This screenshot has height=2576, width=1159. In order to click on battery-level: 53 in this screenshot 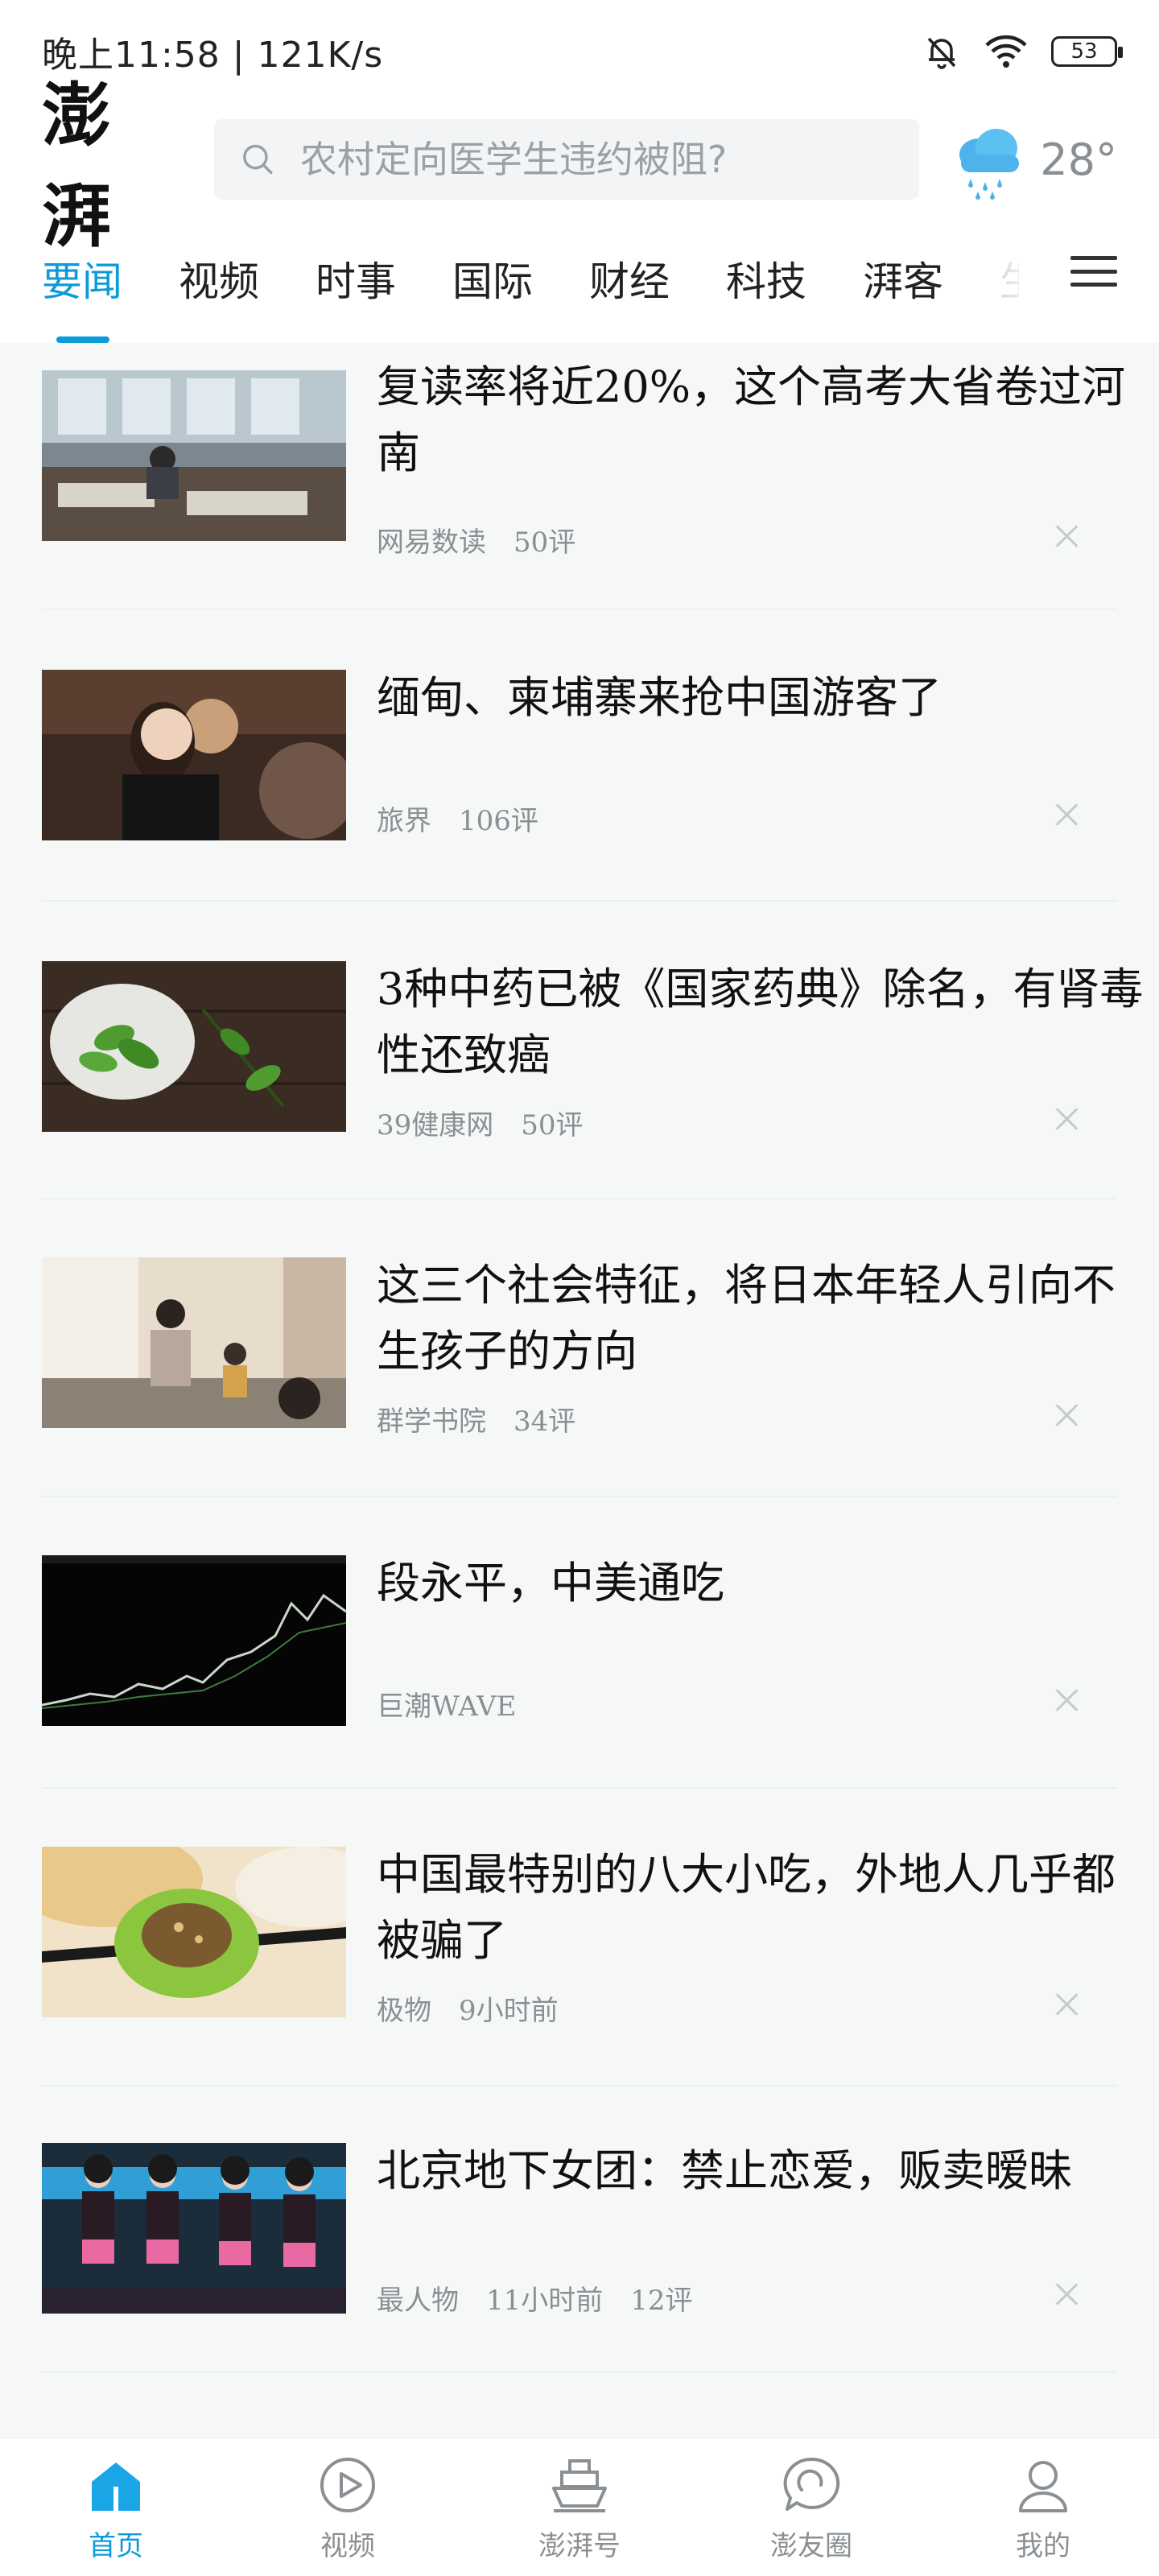, I will do `click(1084, 51)`.